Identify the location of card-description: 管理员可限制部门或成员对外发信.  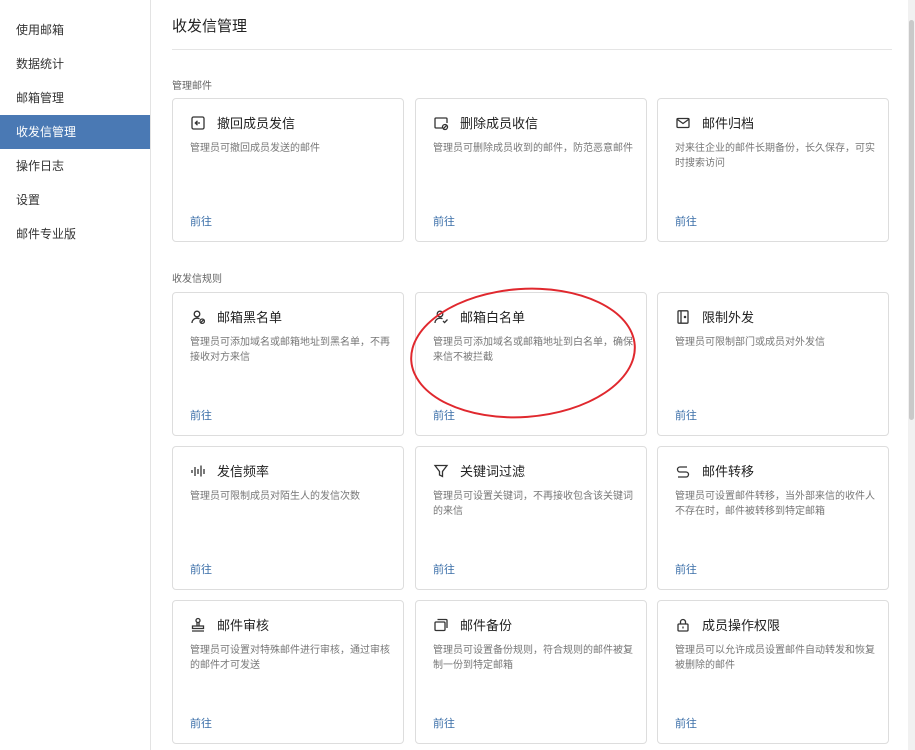
(750, 342).